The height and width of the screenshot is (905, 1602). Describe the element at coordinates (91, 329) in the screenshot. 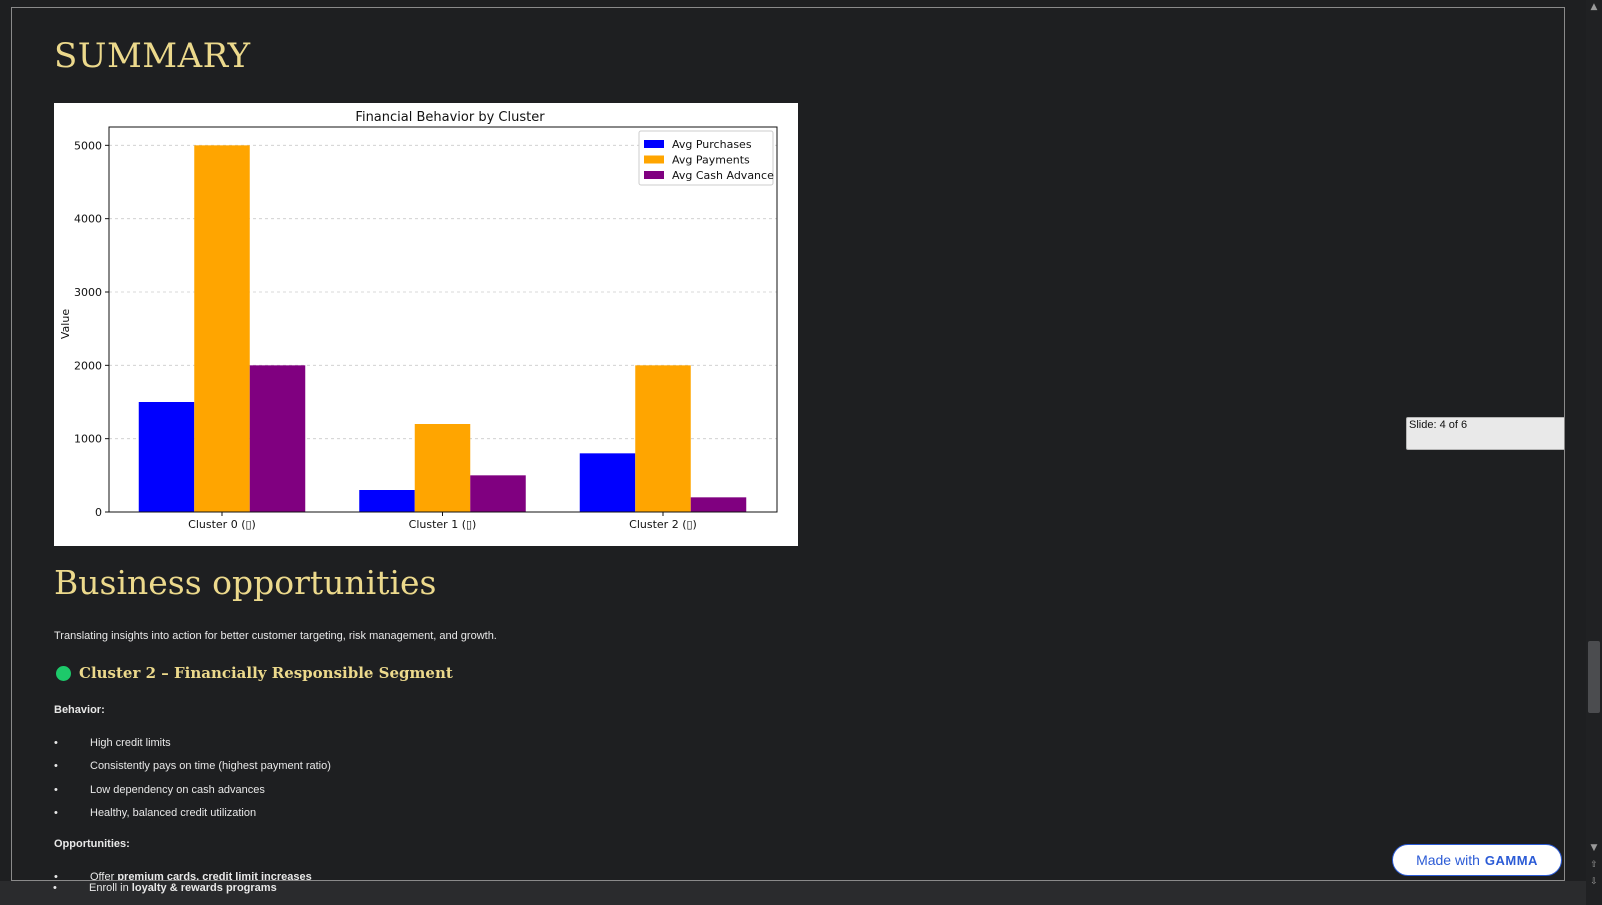

I see `chart-y-ticks: 0 1000 2000 3000 4000 5000` at that location.